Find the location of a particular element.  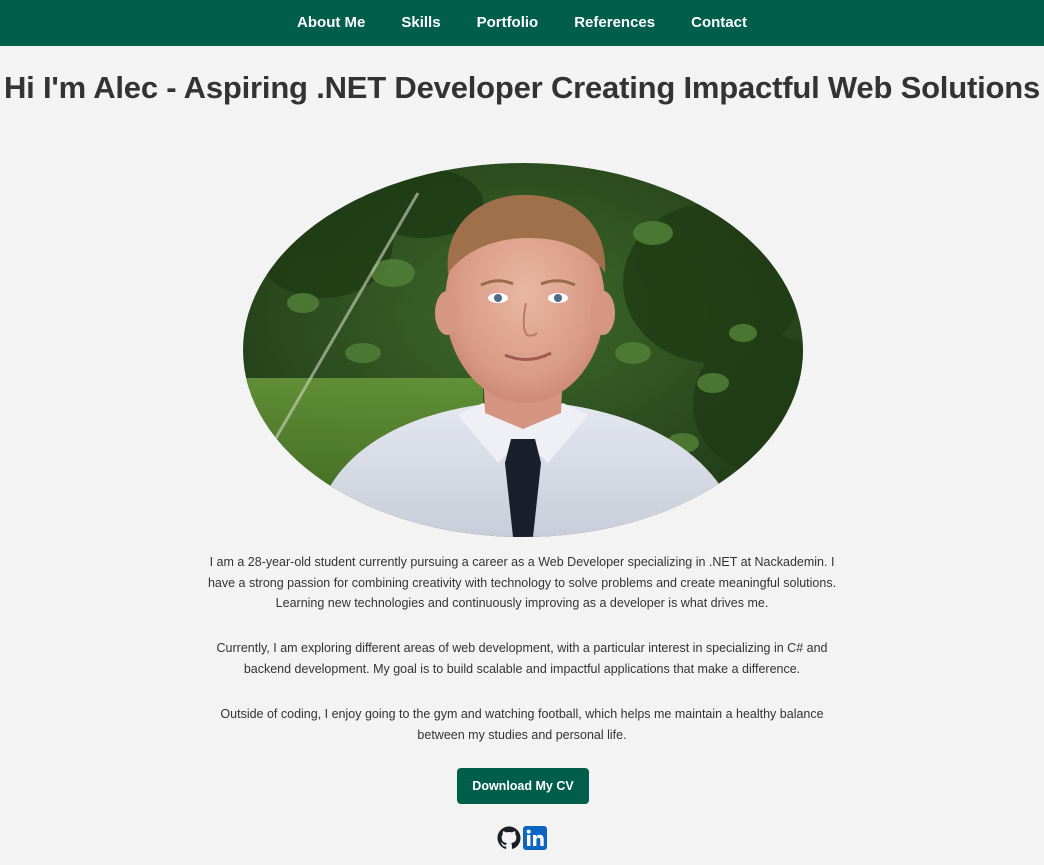

linkedin-link is located at coordinates (535, 838).